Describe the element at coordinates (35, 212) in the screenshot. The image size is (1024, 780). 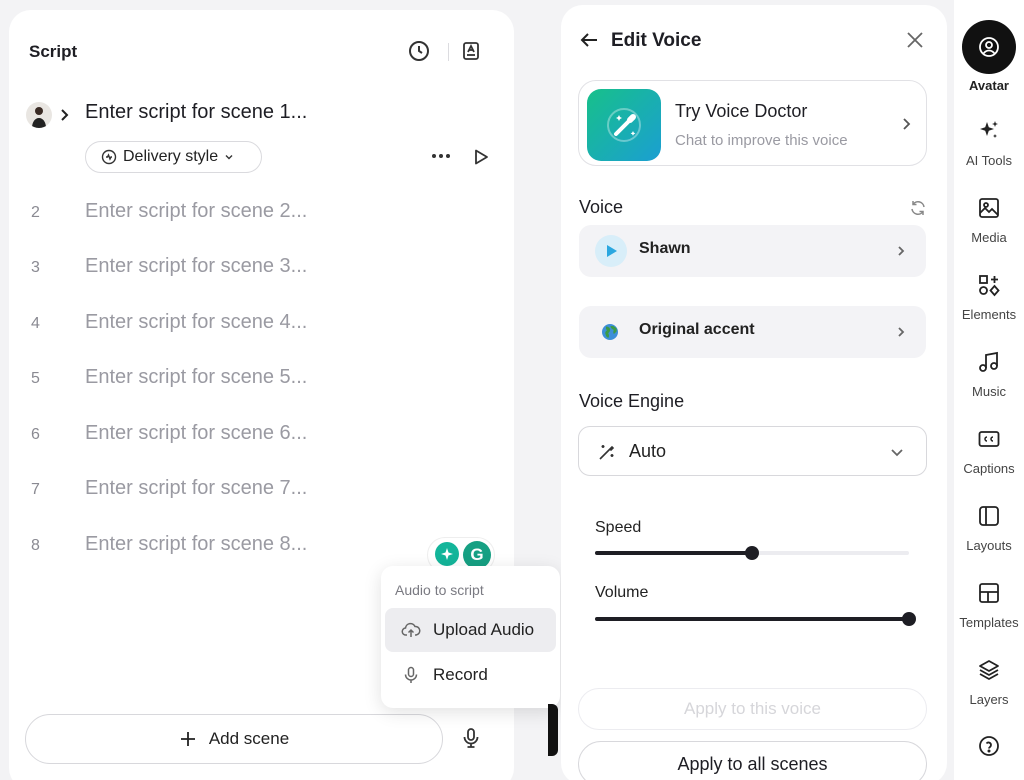
I see `scene-number: 2` at that location.